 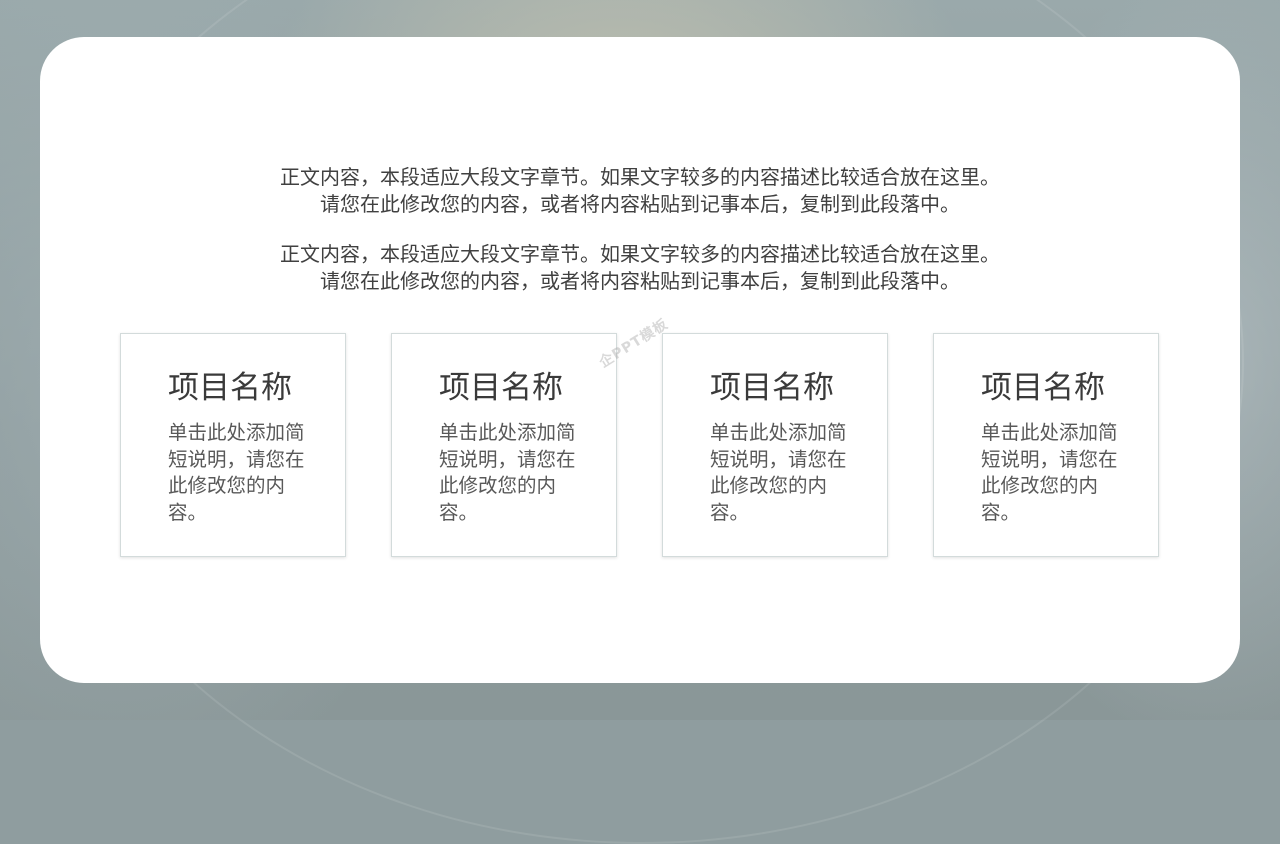 I want to click on paragraph-1-line-1: 正文内容，本段适应大段文字章节。如果文字较多的内容描述比较适合放在这里。, so click(x=640, y=177).